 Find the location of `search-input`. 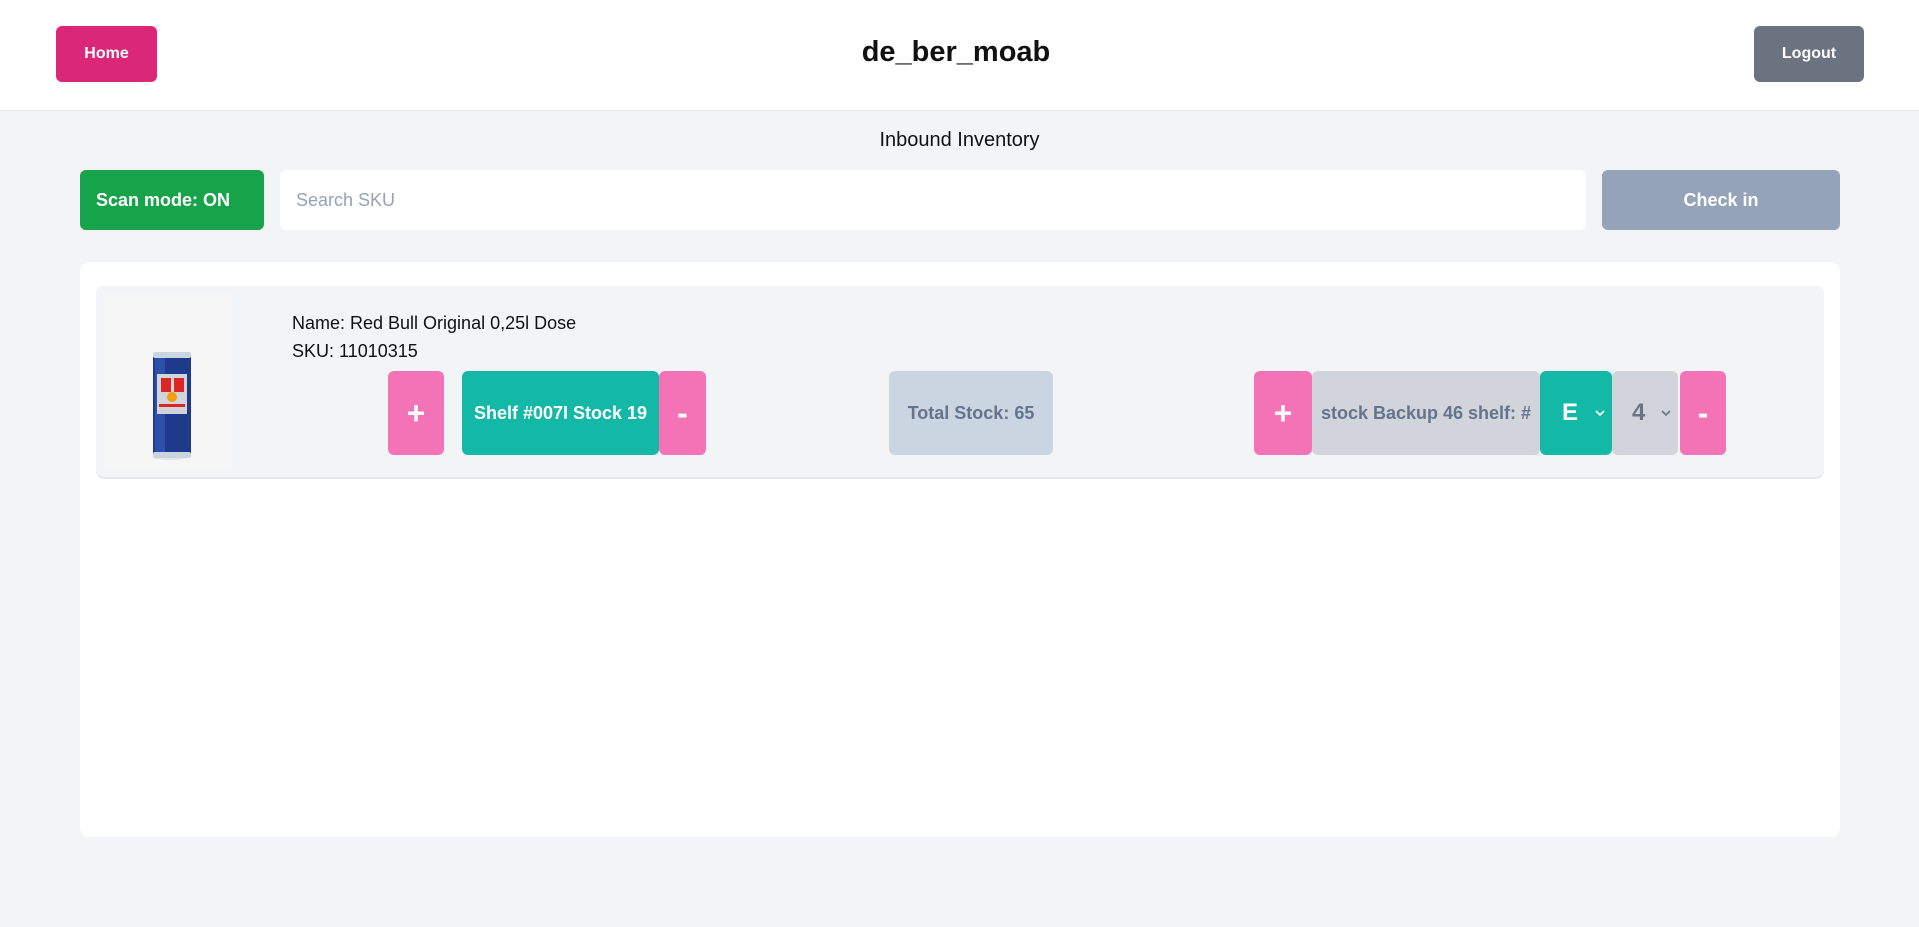

search-input is located at coordinates (933, 200).